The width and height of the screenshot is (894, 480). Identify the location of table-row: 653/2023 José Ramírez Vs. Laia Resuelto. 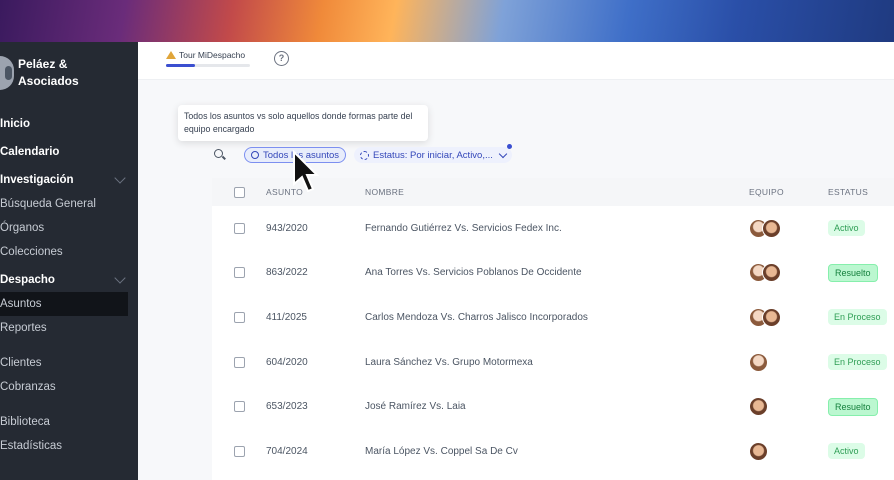
(553, 406).